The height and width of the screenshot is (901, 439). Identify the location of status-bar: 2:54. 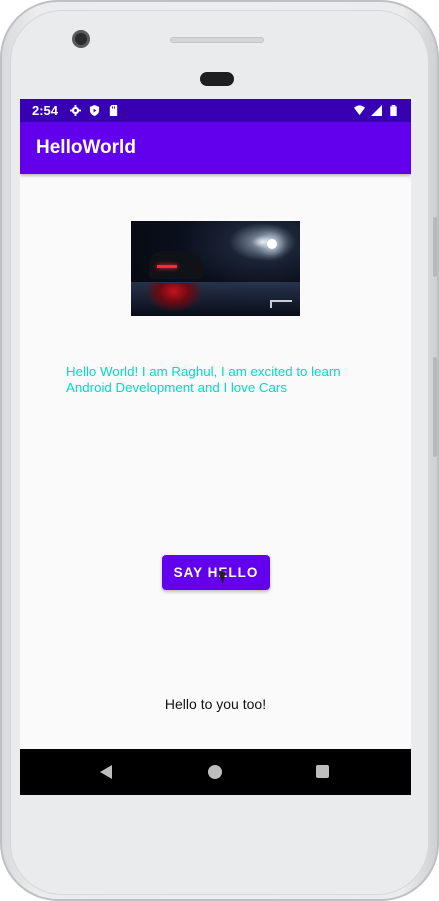
(215, 110).